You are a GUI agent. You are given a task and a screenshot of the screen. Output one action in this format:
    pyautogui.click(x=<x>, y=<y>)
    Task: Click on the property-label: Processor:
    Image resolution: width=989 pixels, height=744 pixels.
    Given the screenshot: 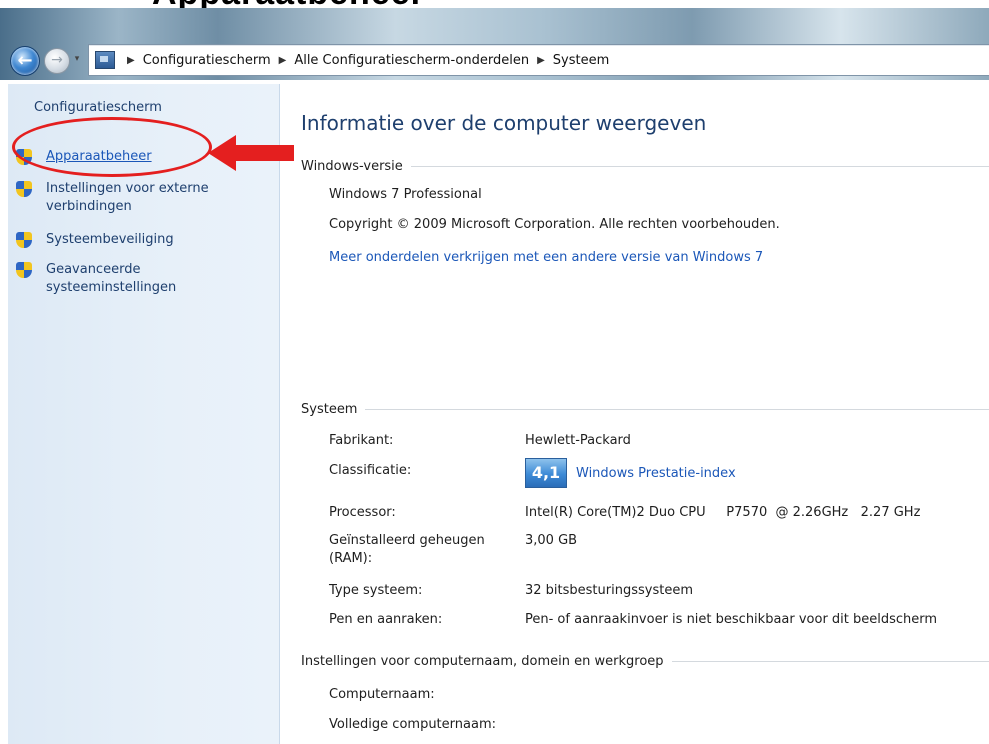 What is the action you would take?
    pyautogui.click(x=362, y=512)
    